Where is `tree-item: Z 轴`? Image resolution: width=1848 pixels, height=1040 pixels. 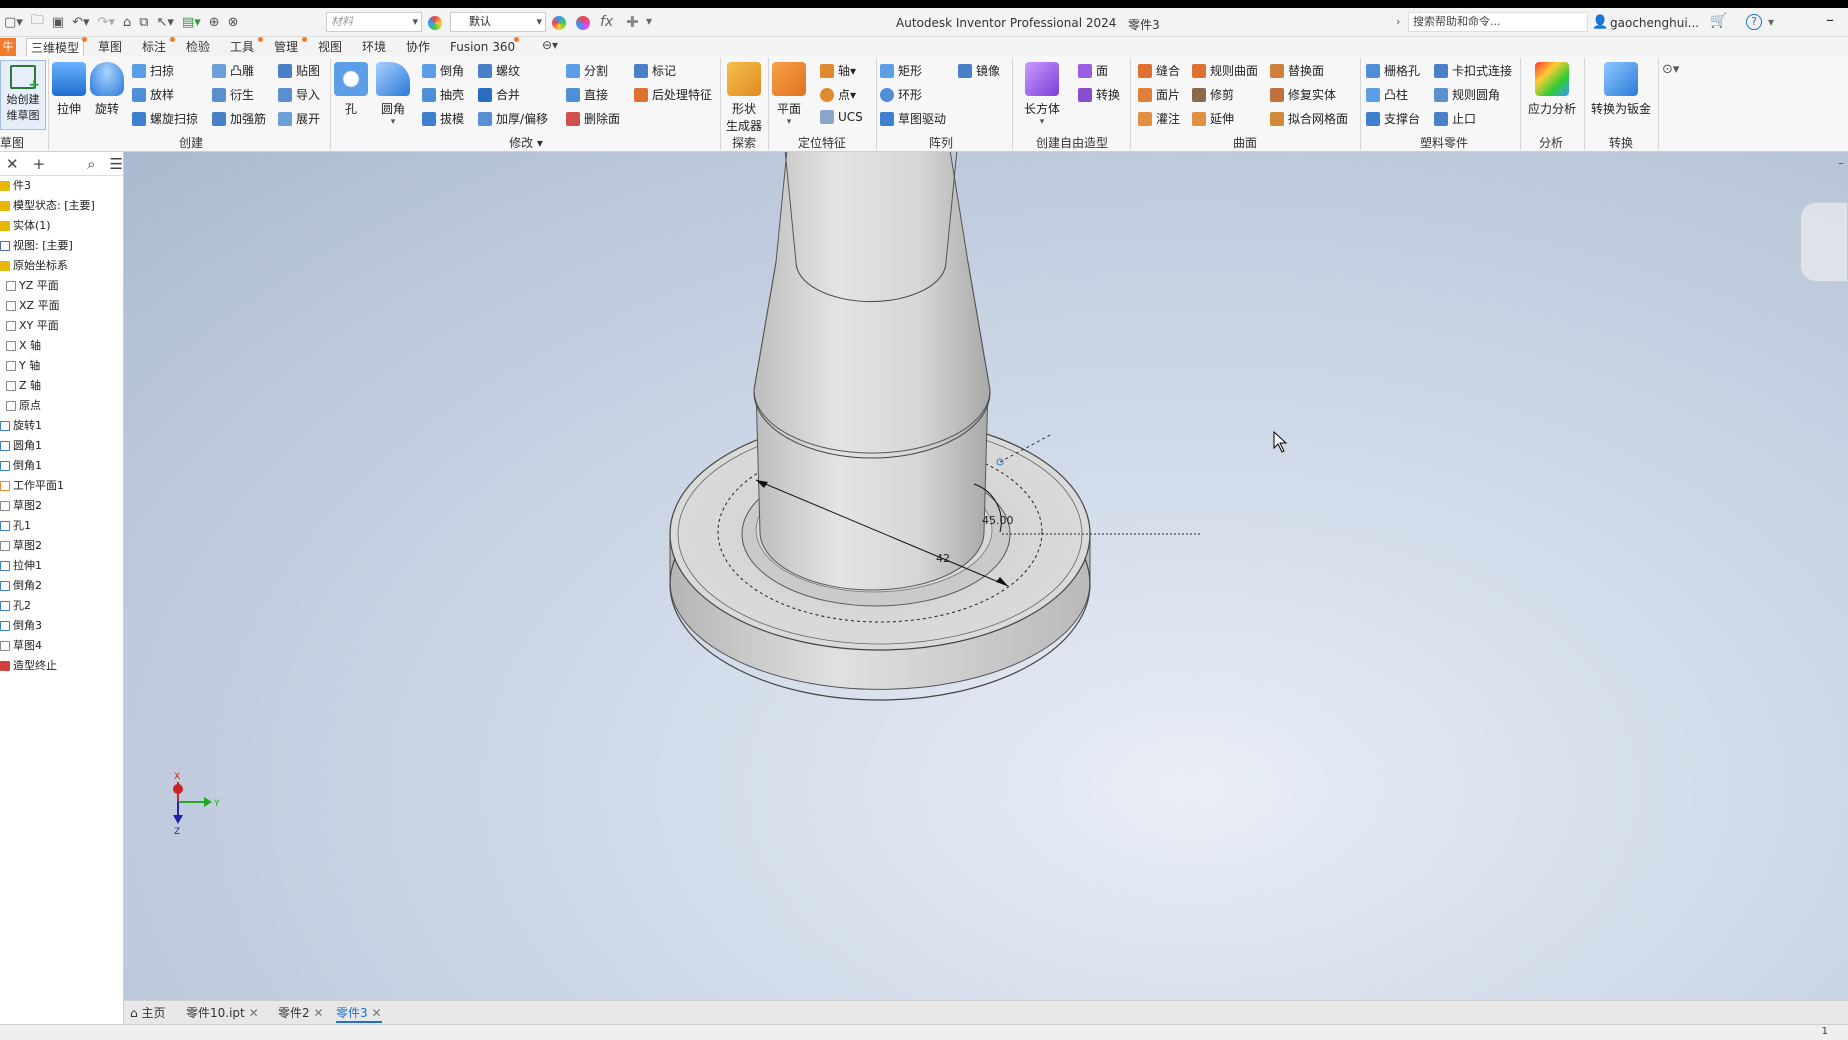 tree-item: Z 轴 is located at coordinates (61, 386).